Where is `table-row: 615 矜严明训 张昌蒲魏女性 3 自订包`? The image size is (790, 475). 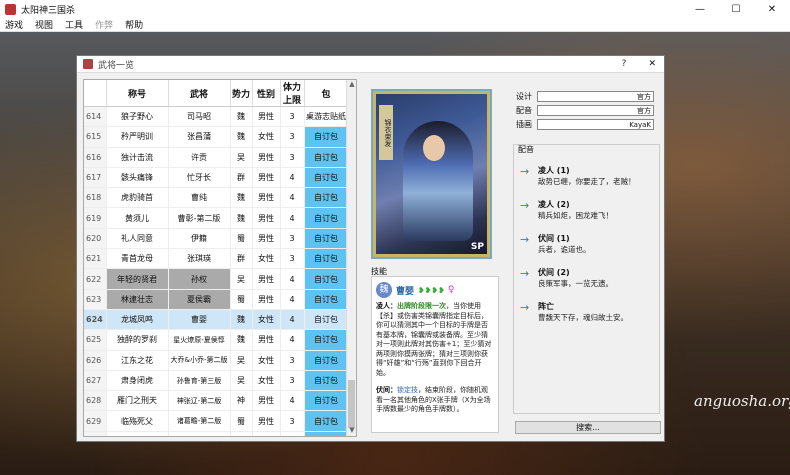
table-row: 615 矜严明训 张昌蒲魏女性 3 自订包 is located at coordinates (216, 137).